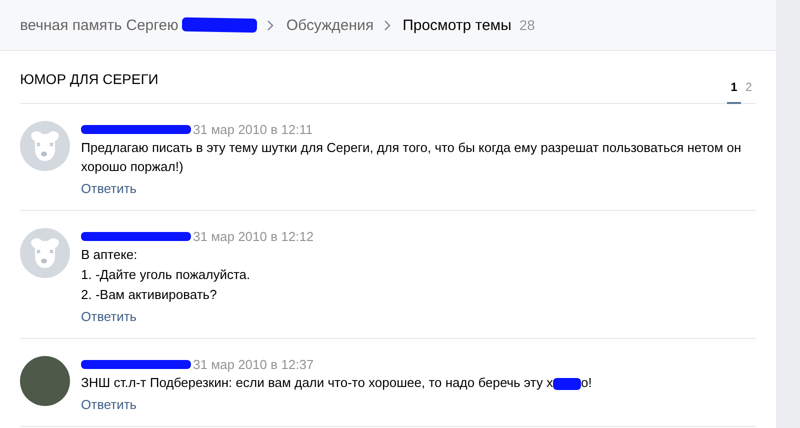 Image resolution: width=800 pixels, height=428 pixels. I want to click on post-text: В аптеке:, so click(109, 254).